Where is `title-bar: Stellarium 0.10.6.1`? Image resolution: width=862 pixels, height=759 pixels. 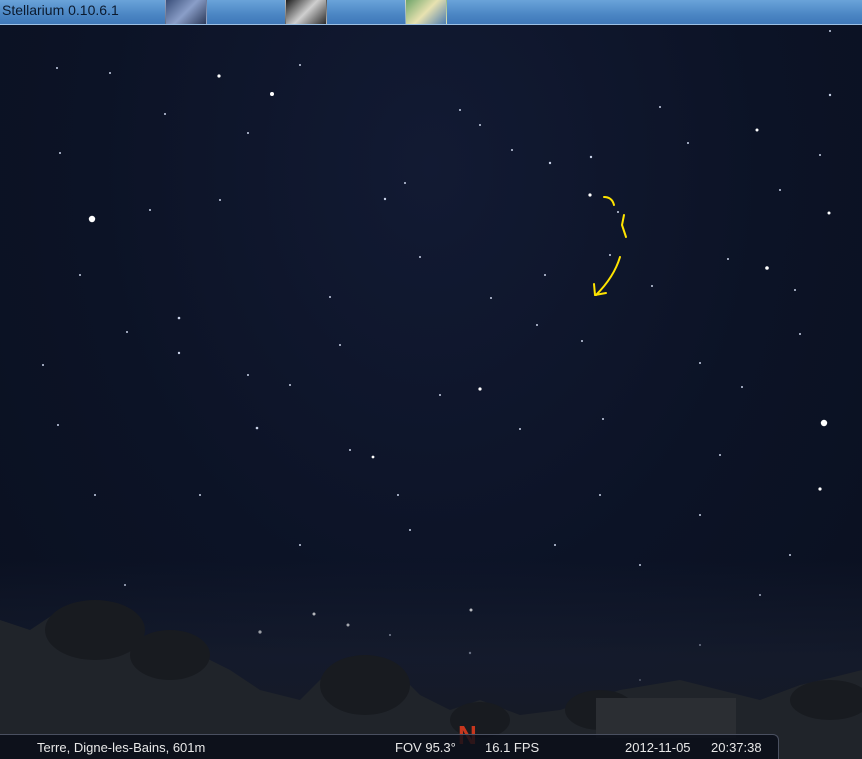 title-bar: Stellarium 0.10.6.1 is located at coordinates (431, 12).